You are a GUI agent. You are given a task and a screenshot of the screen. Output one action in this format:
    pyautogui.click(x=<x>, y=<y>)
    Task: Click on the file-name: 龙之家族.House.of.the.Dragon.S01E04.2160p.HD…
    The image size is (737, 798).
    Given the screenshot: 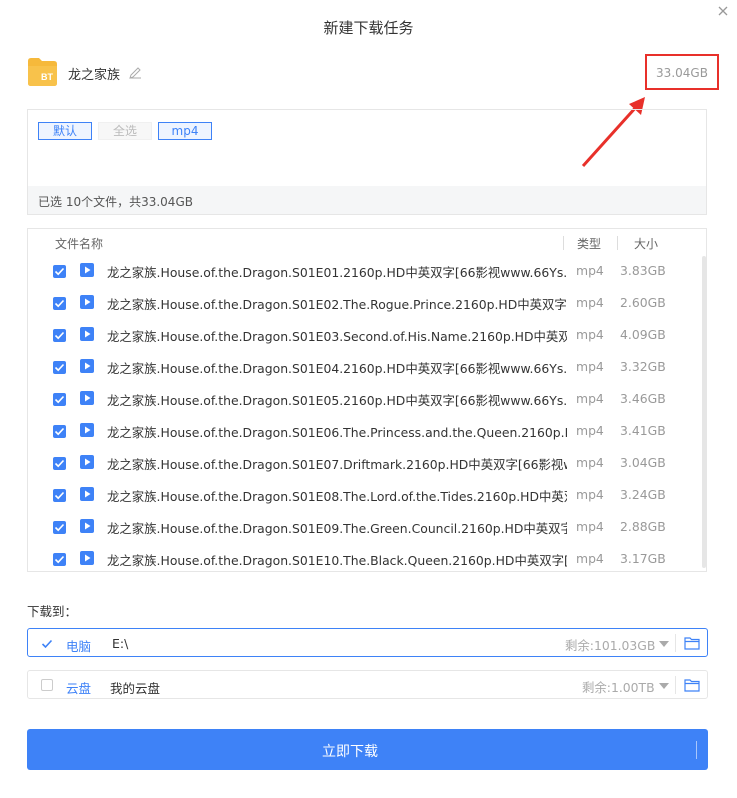 What is the action you would take?
    pyautogui.click(x=337, y=368)
    